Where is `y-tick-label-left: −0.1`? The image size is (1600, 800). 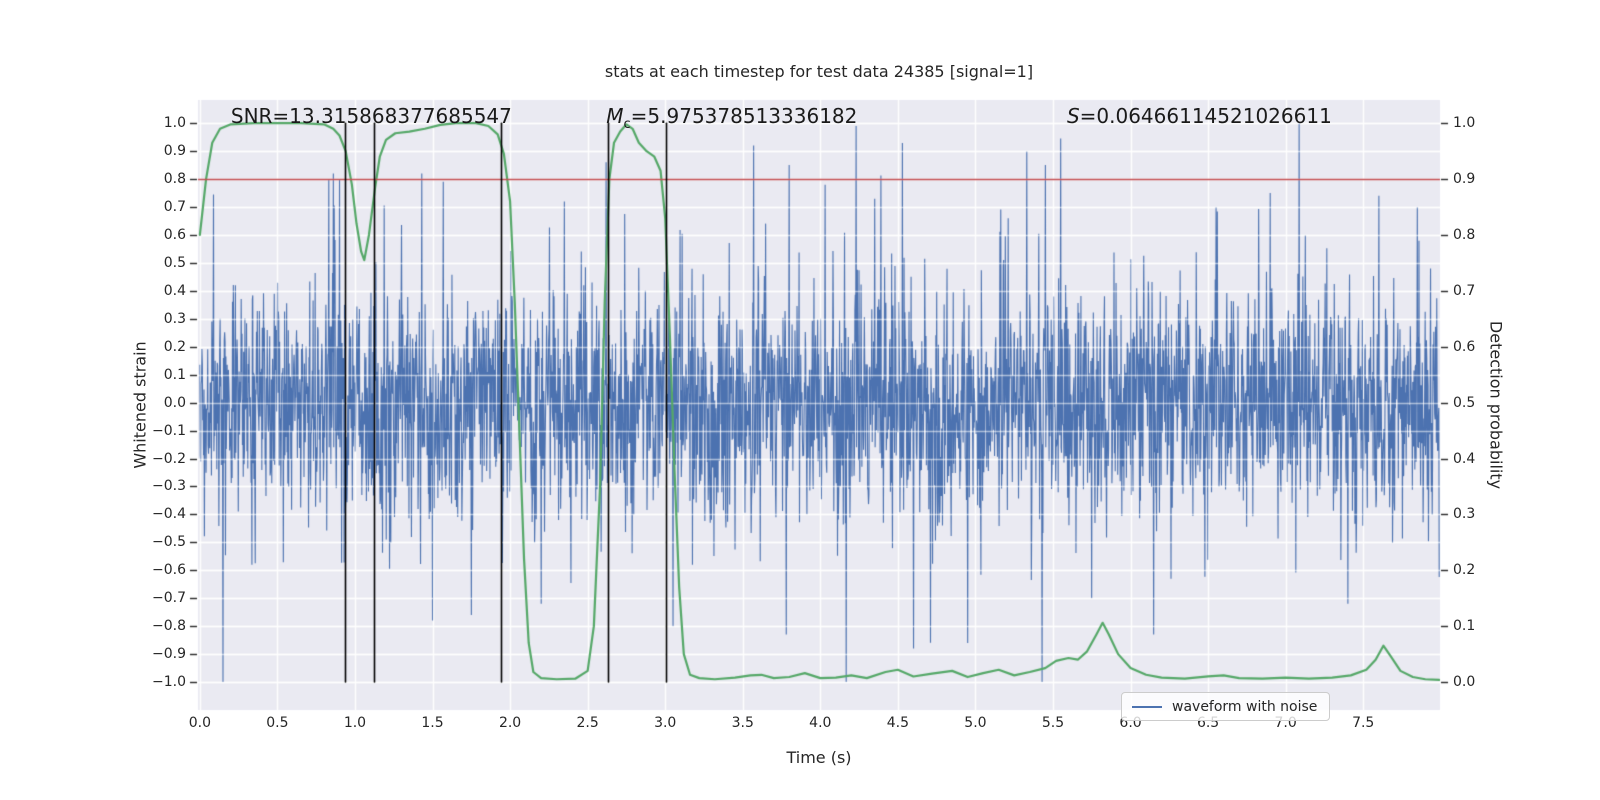 y-tick-label-left: −0.1 is located at coordinates (169, 430).